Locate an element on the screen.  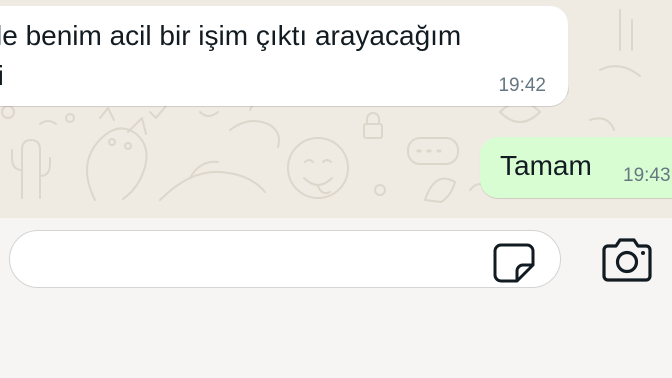
message-timestamp: 19:42 is located at coordinates (522, 85).